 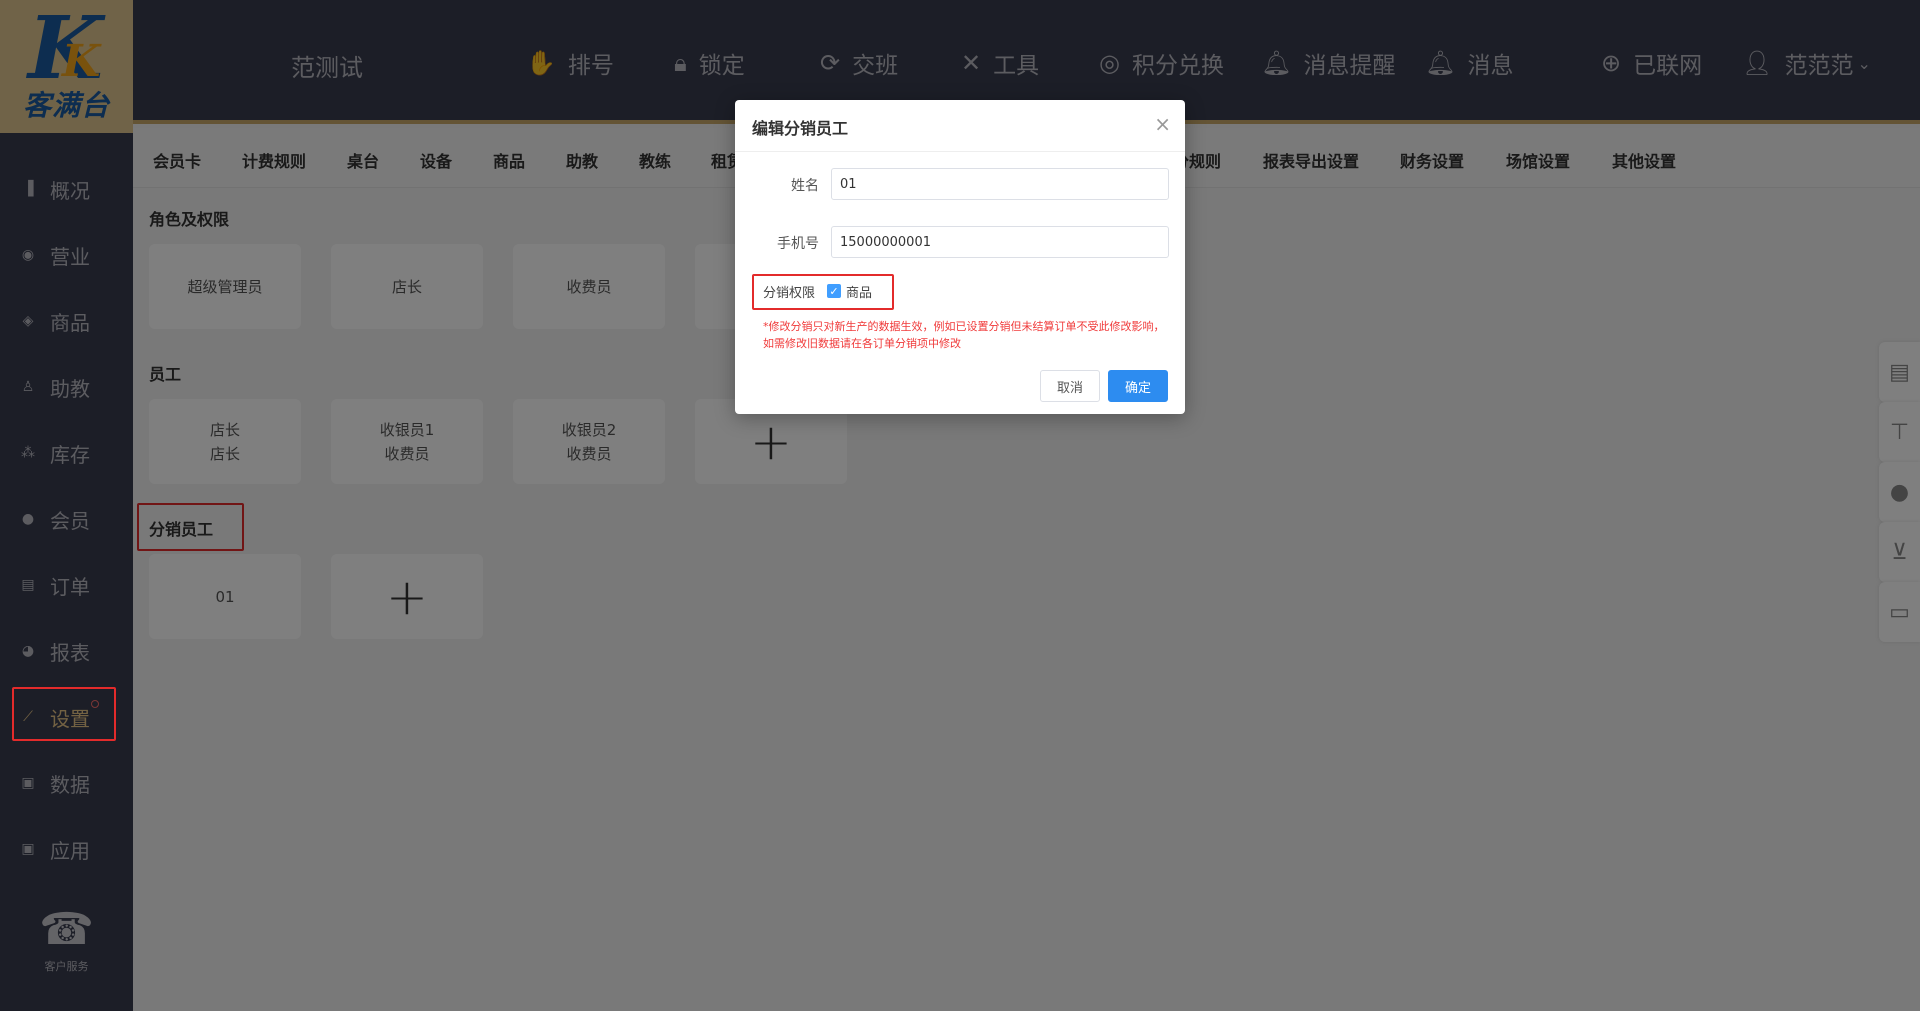 I want to click on confirm-button: 确定, so click(x=1138, y=386).